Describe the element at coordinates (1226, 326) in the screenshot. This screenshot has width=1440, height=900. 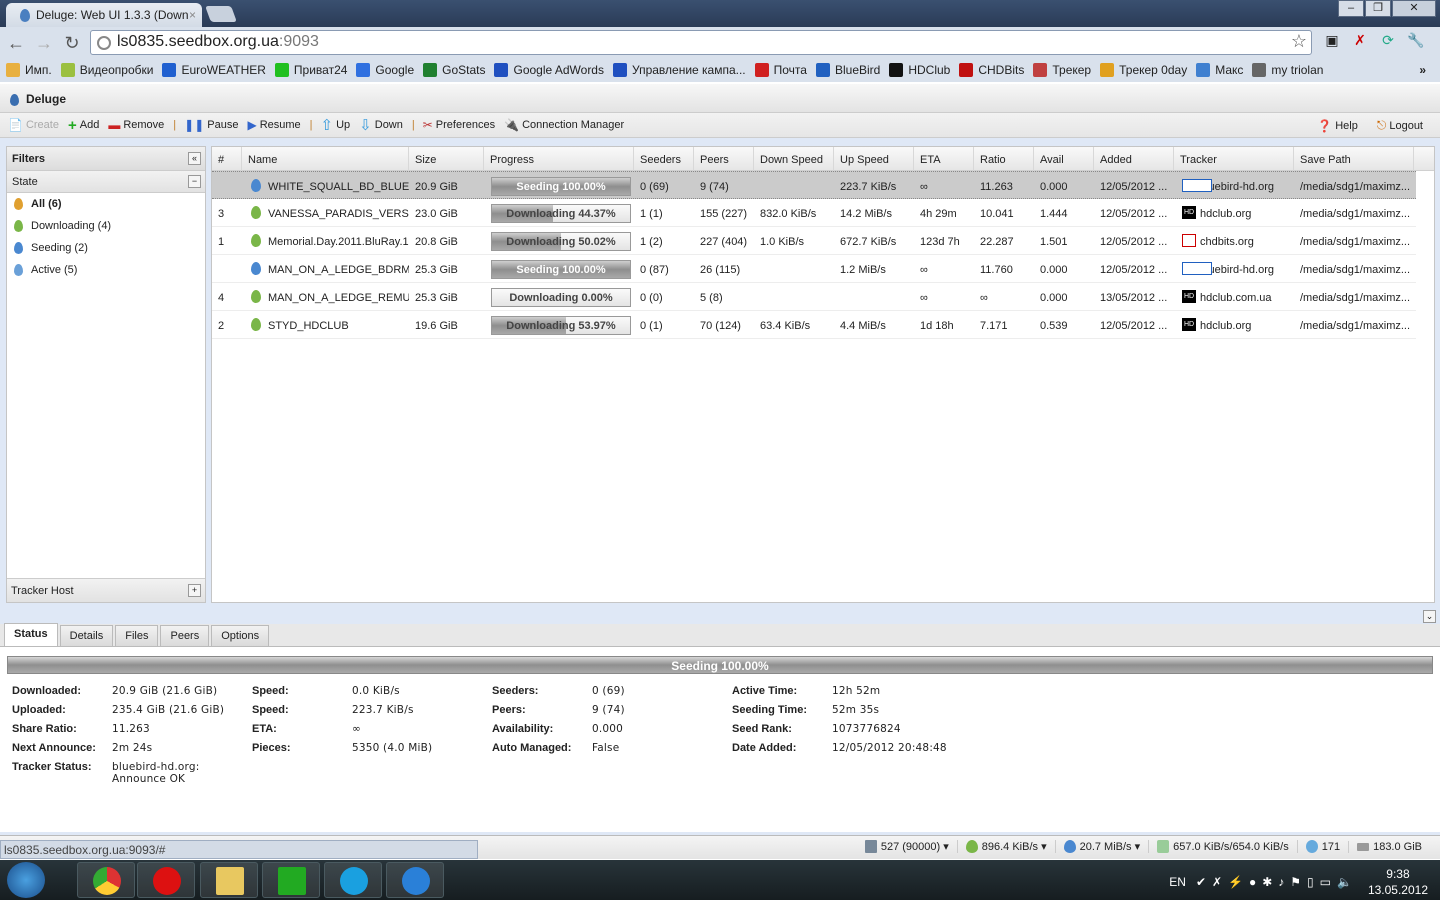
I see `cell-tracker: hdclub.org` at that location.